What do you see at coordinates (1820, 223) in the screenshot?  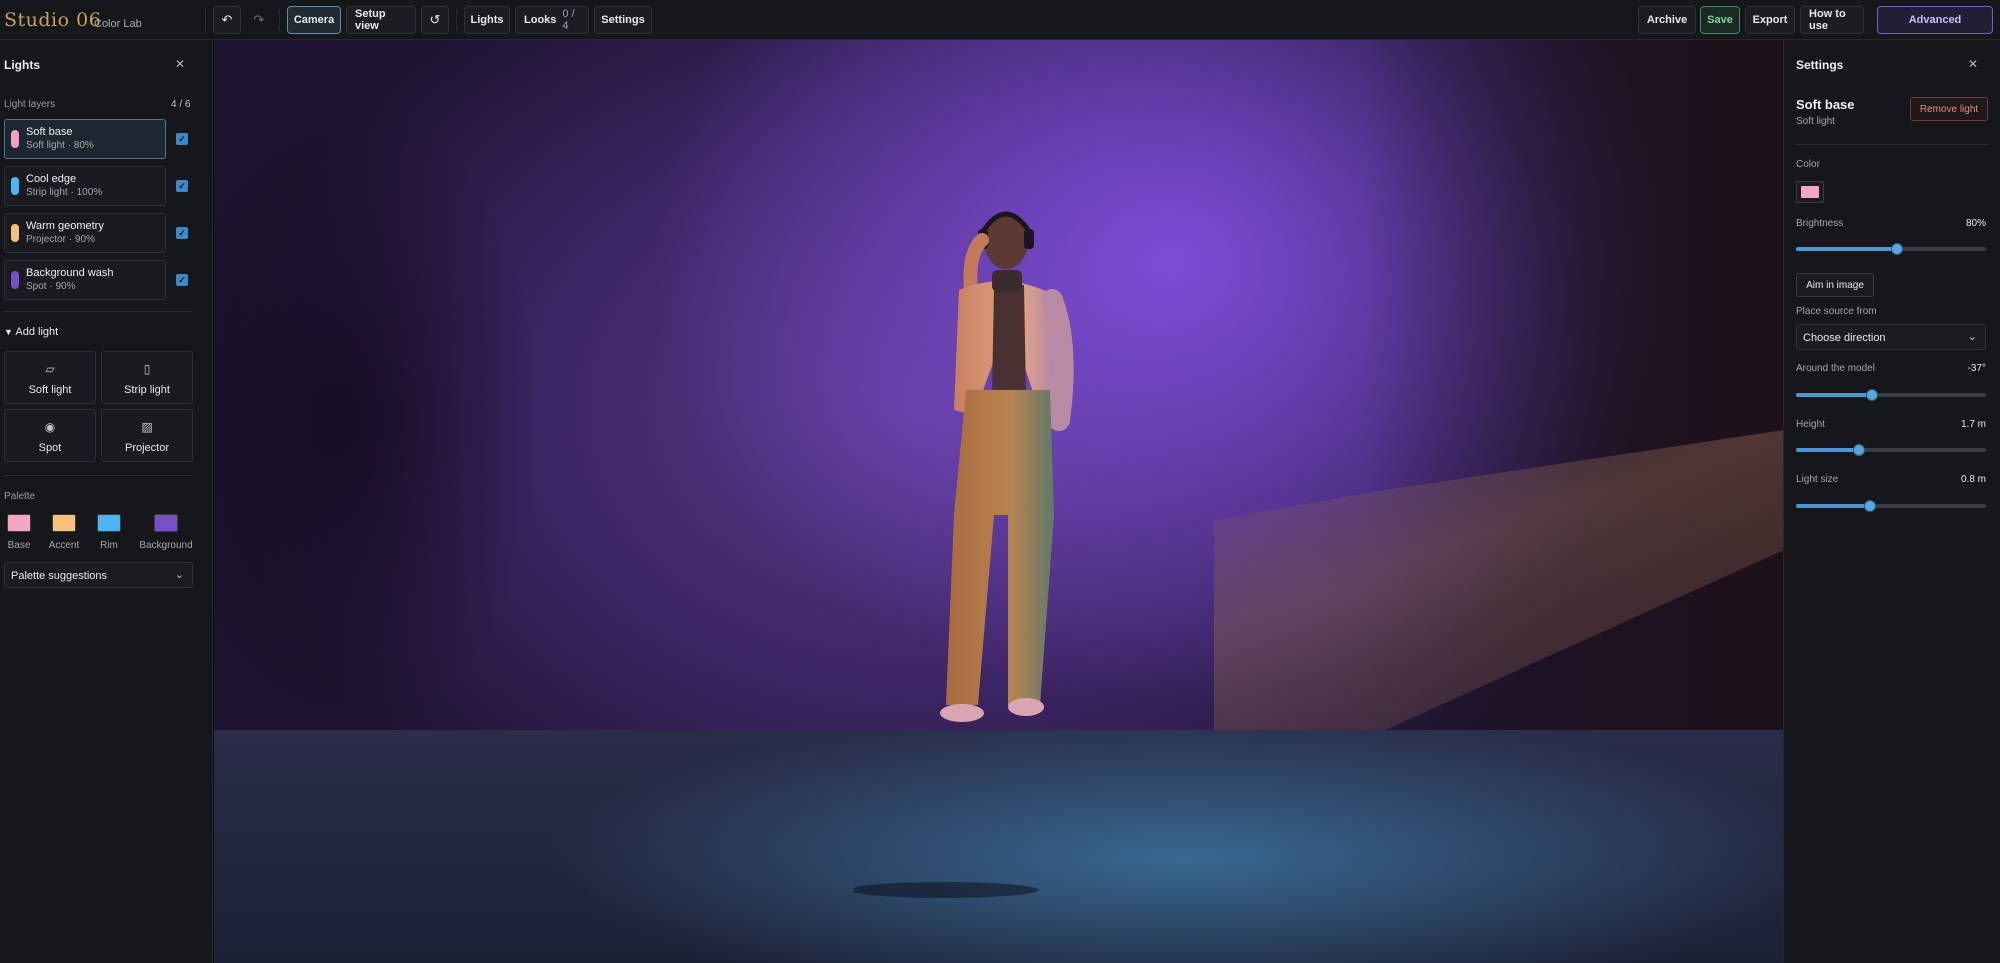 I see `brightness-label: Brightness` at bounding box center [1820, 223].